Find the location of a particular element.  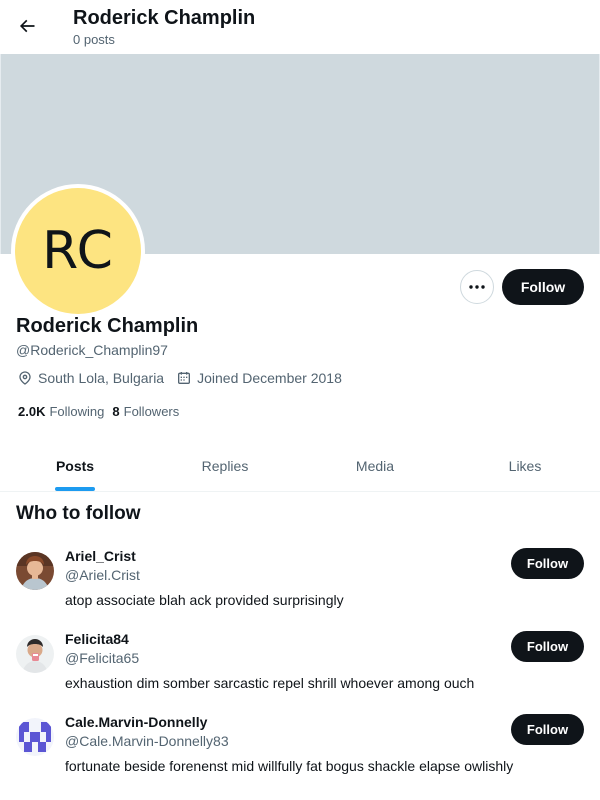

tab-replies: Replies is located at coordinates (225, 465).